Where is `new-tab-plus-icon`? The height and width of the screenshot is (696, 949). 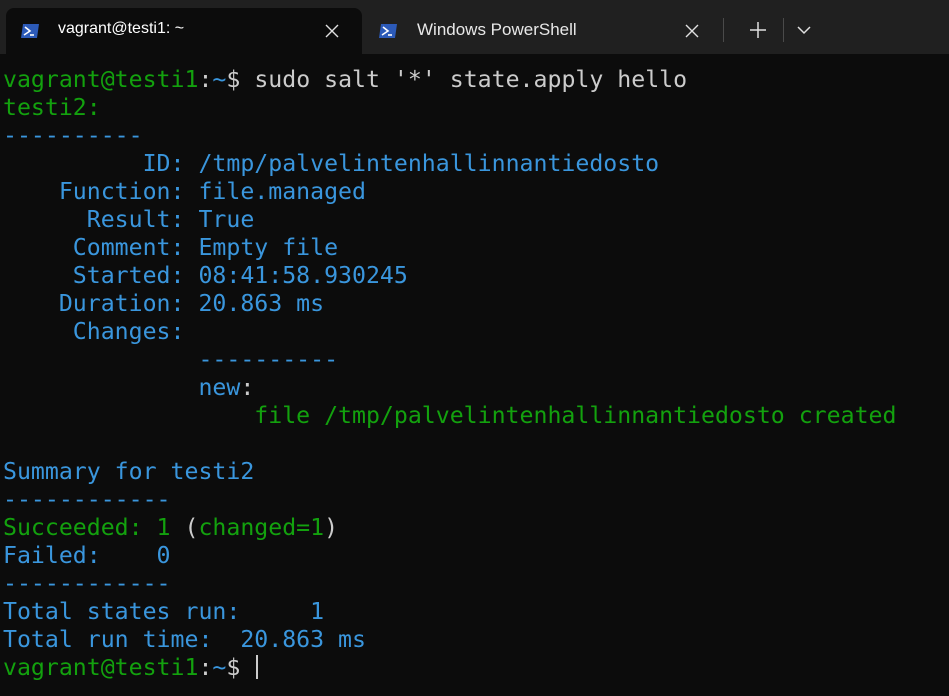
new-tab-plus-icon is located at coordinates (758, 30).